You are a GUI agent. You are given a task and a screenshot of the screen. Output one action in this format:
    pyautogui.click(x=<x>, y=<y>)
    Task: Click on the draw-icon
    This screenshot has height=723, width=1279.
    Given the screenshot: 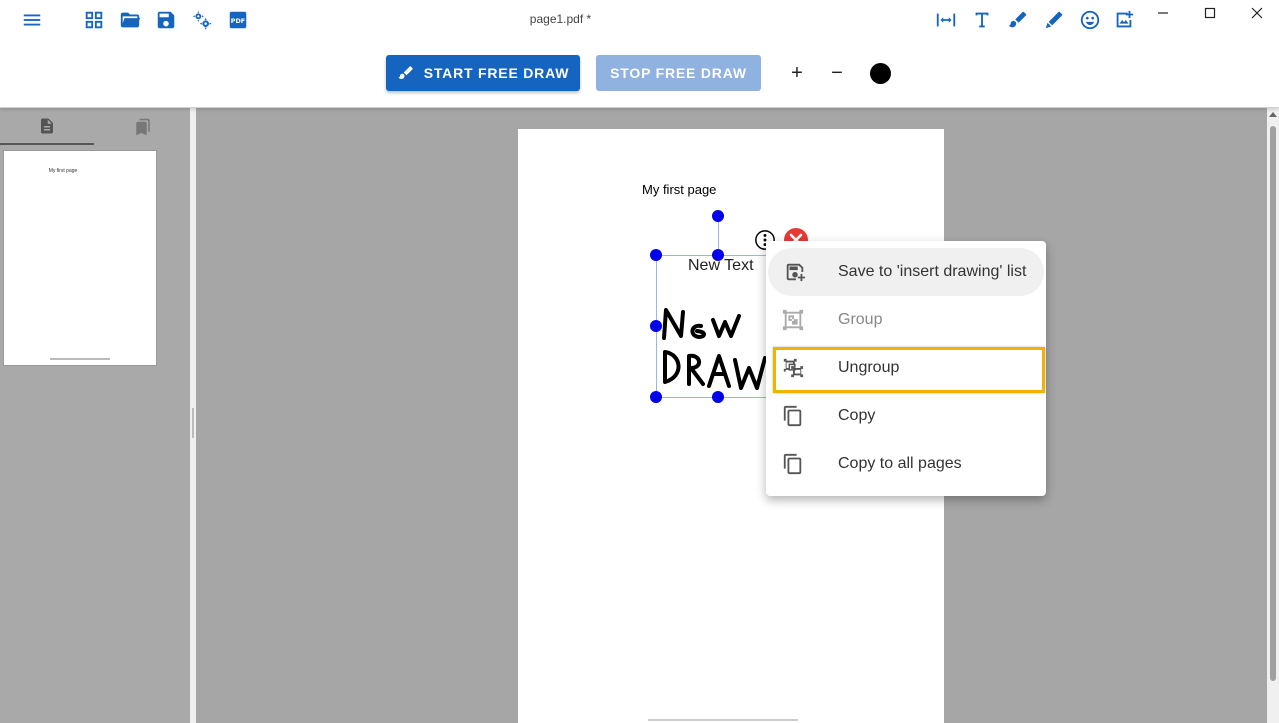 What is the action you would take?
    pyautogui.click(x=1018, y=20)
    